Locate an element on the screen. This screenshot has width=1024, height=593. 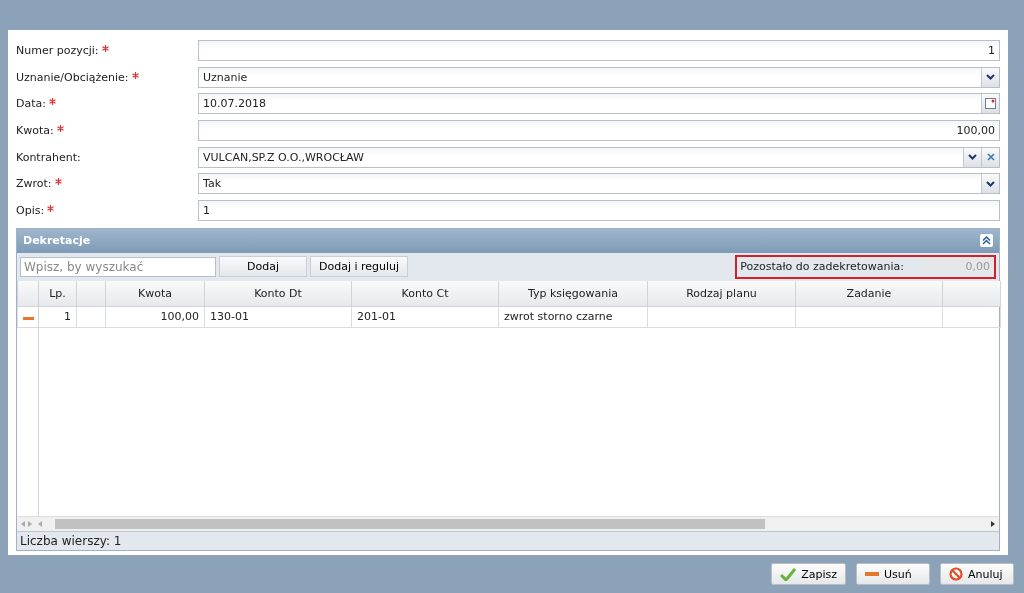
column-header: Zadanie is located at coordinates (869, 293).